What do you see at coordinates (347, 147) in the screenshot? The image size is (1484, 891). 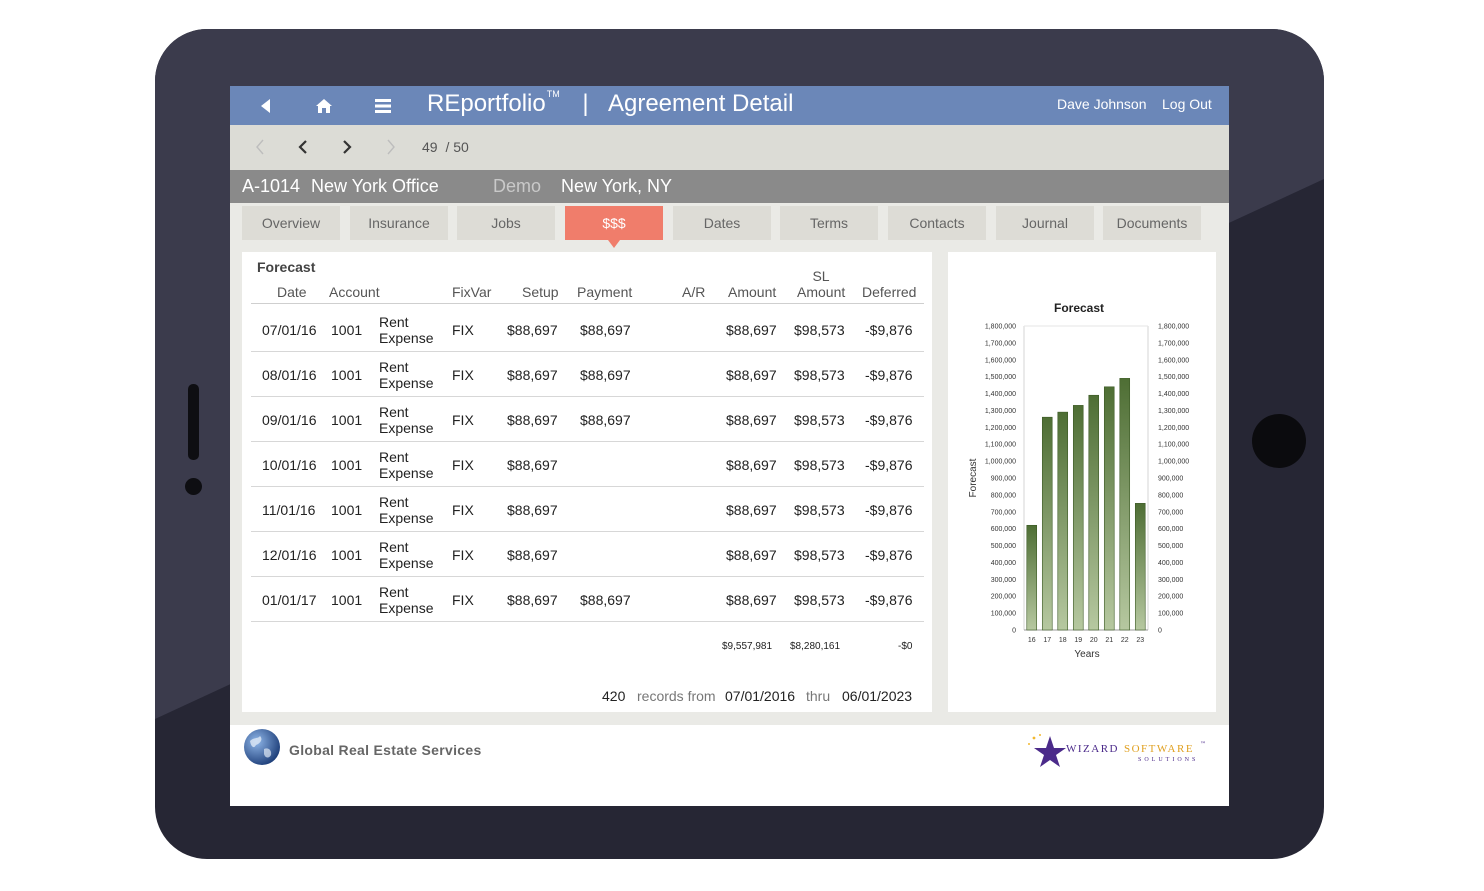 I see `next-record-icon` at bounding box center [347, 147].